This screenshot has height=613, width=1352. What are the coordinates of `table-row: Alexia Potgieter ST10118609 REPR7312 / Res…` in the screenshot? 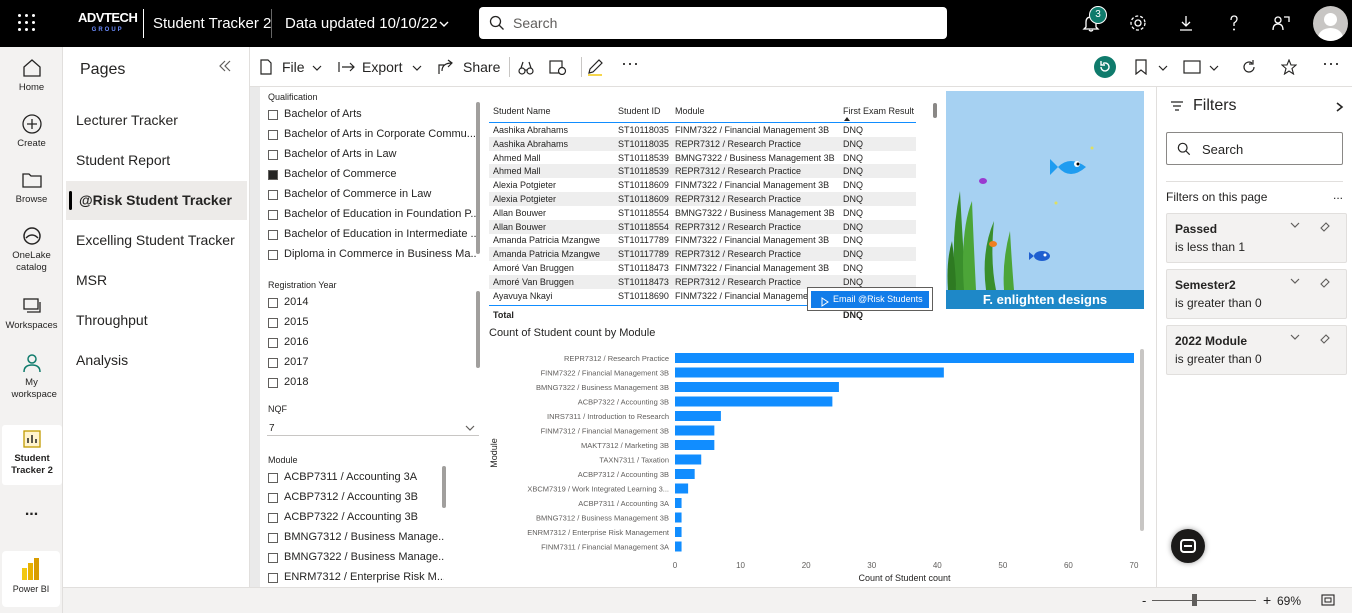 It's located at (702, 199).